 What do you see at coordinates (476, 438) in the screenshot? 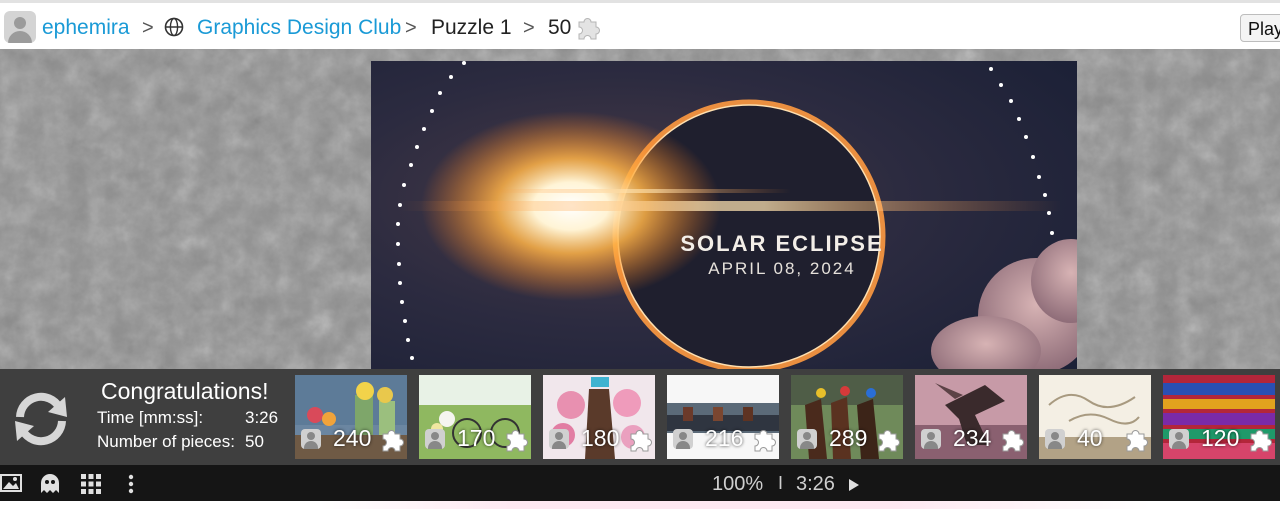
I see `suggested-piece-count: 170` at bounding box center [476, 438].